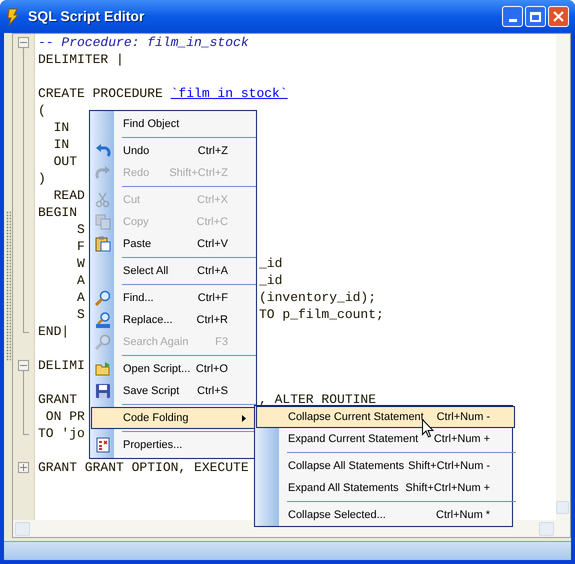 The height and width of the screenshot is (564, 575). I want to click on code-text: BEGIN, so click(58, 212).